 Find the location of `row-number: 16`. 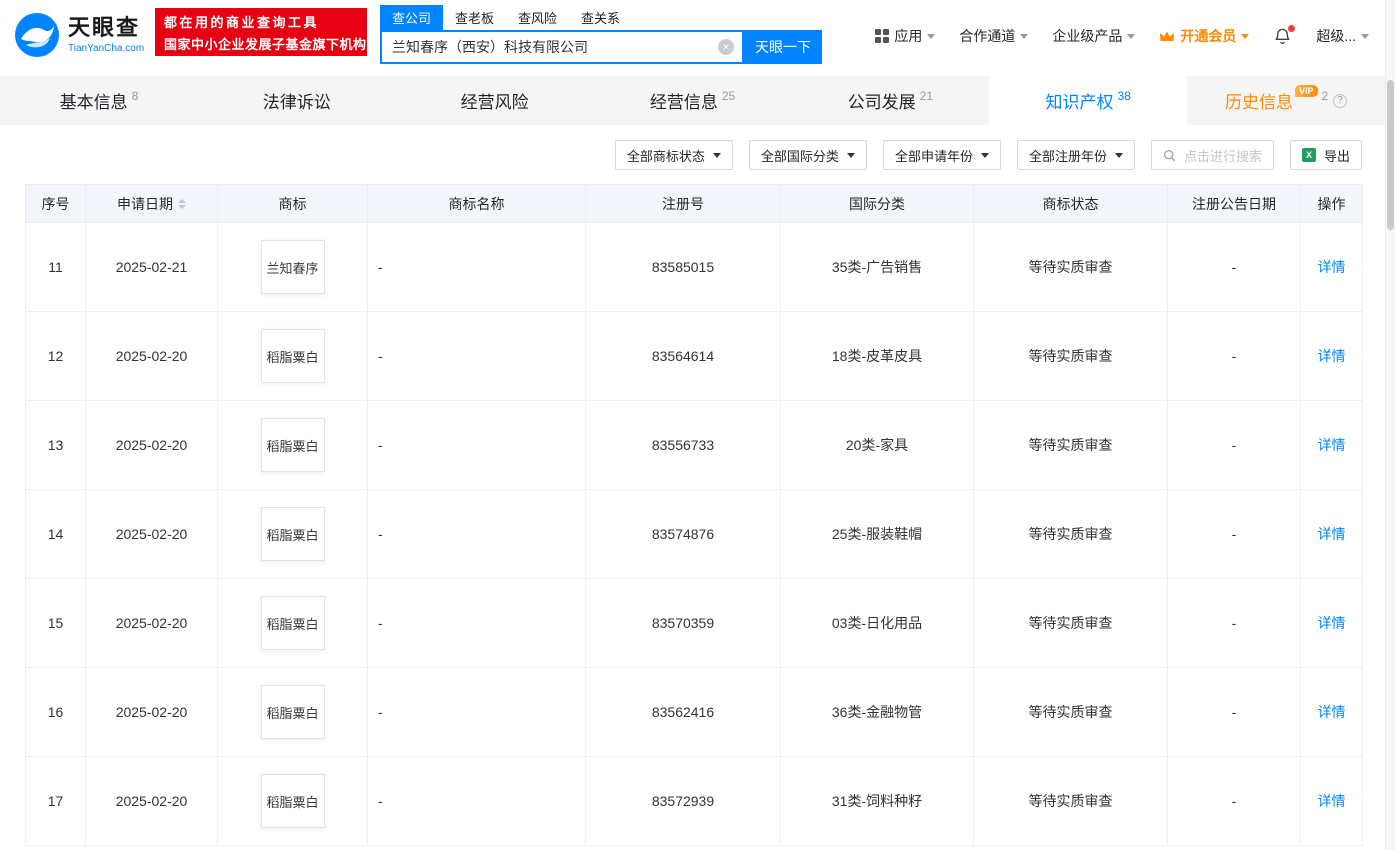

row-number: 16 is located at coordinates (55, 712).